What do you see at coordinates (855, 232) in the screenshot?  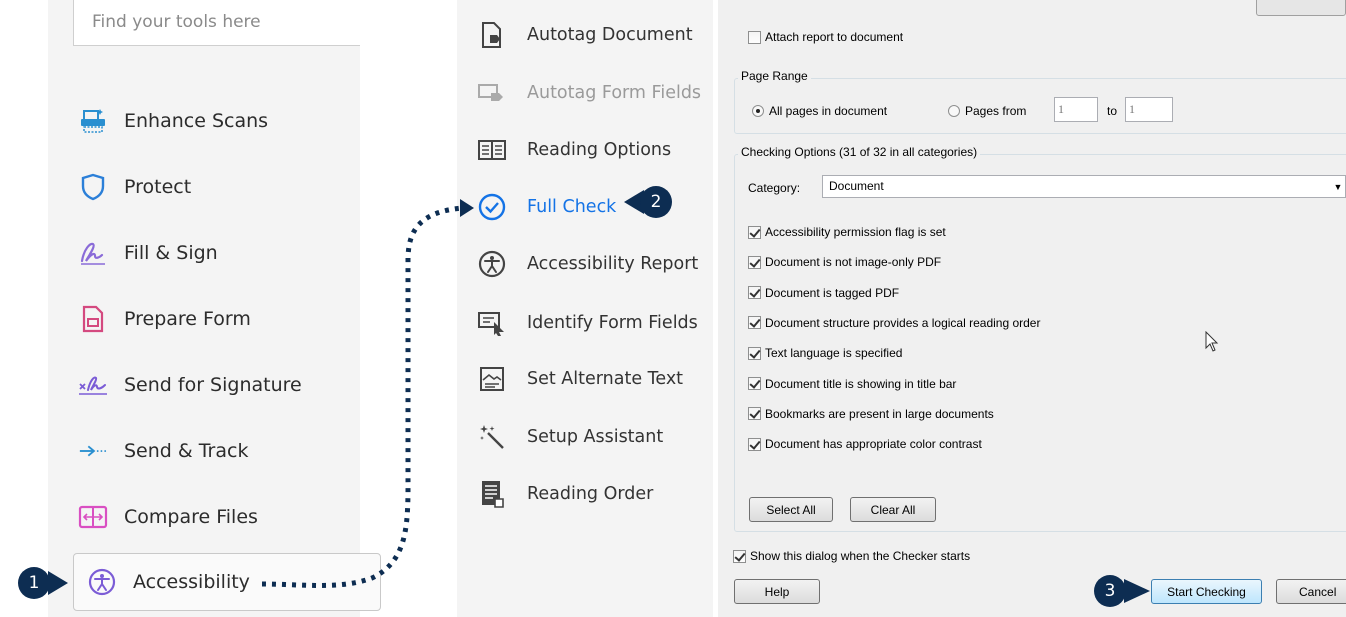 I see `check-option-label: Accessibility permission flag is set` at bounding box center [855, 232].